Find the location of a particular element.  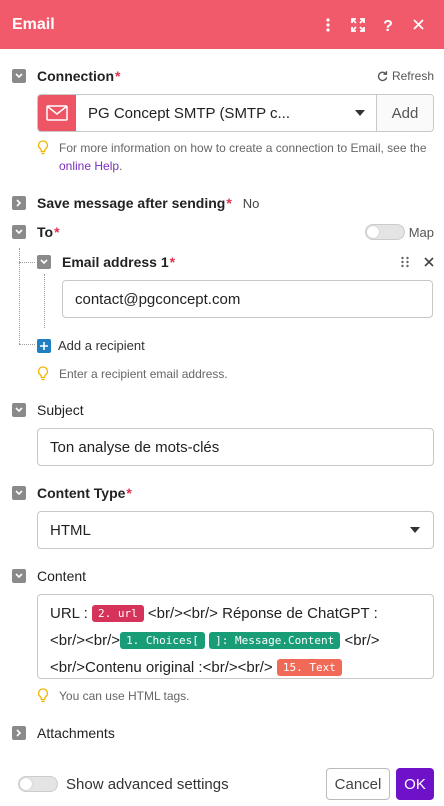

content-type-label: Content Type* is located at coordinates (84, 493).